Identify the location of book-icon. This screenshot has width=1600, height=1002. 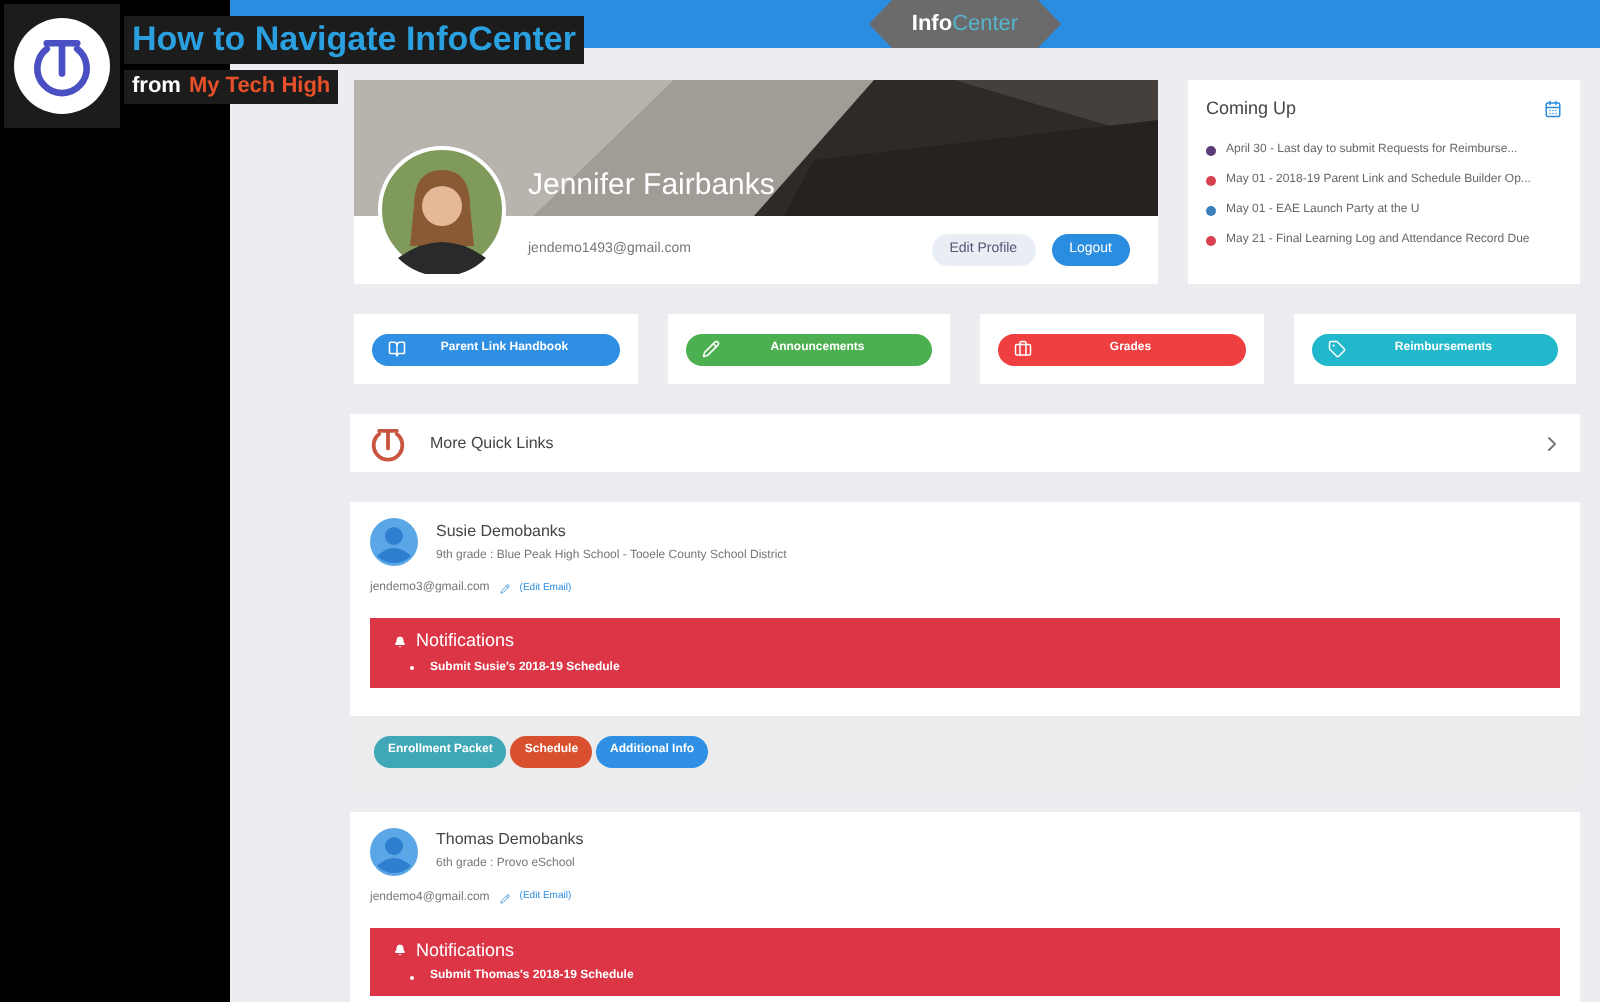
(397, 349).